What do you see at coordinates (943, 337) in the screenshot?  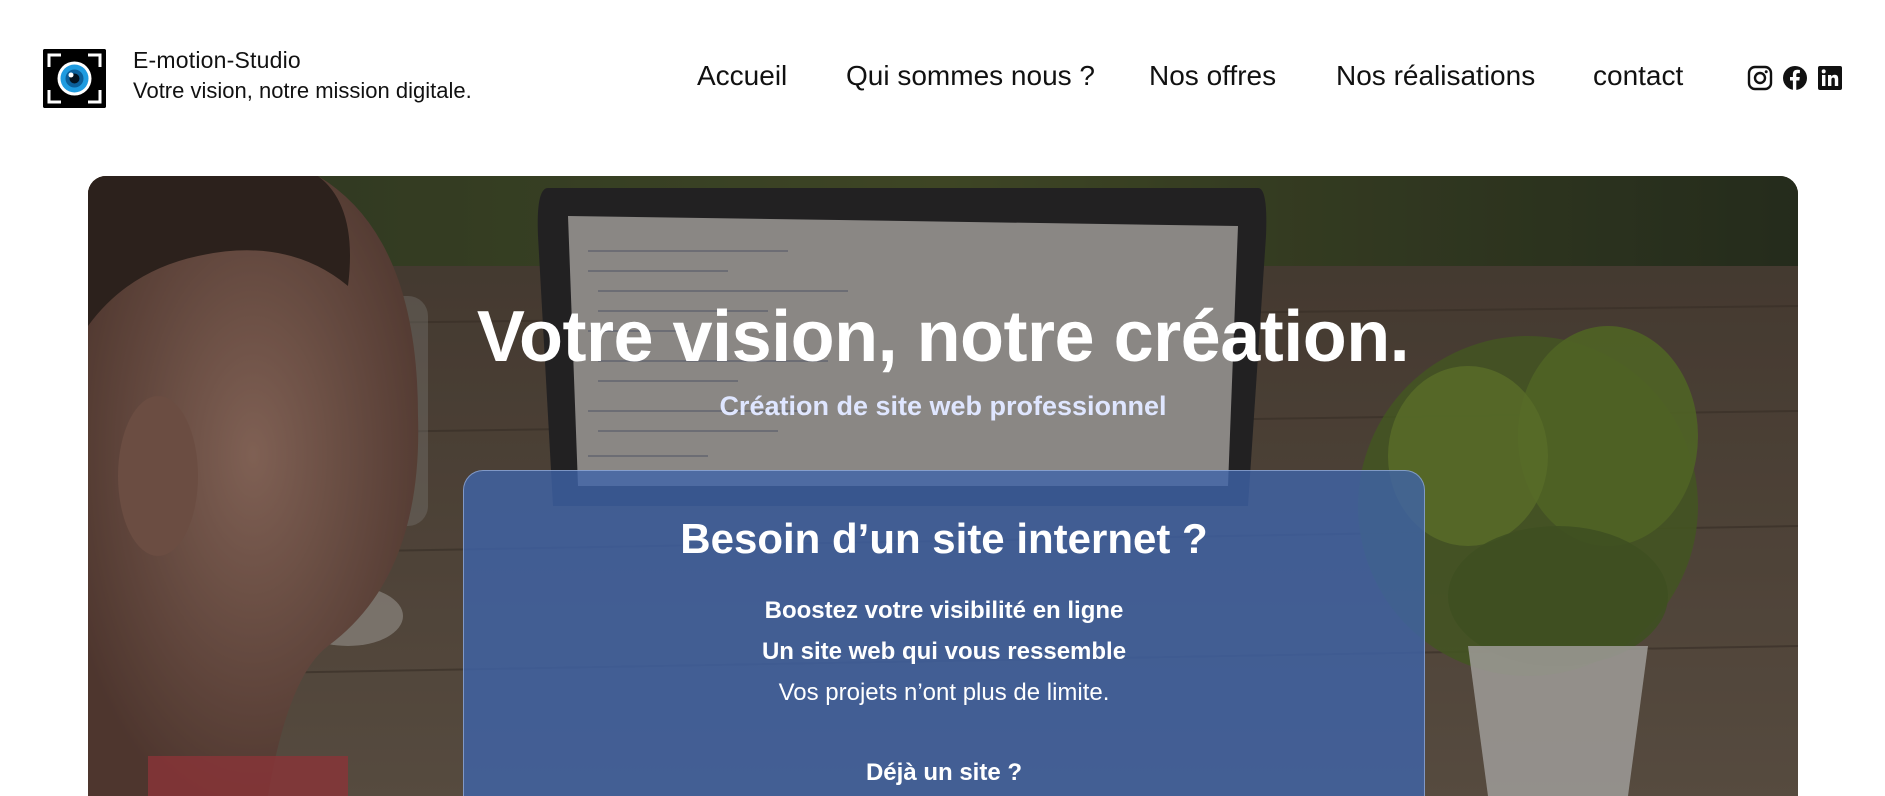 I see `hero-title: Votre vision, notre création.` at bounding box center [943, 337].